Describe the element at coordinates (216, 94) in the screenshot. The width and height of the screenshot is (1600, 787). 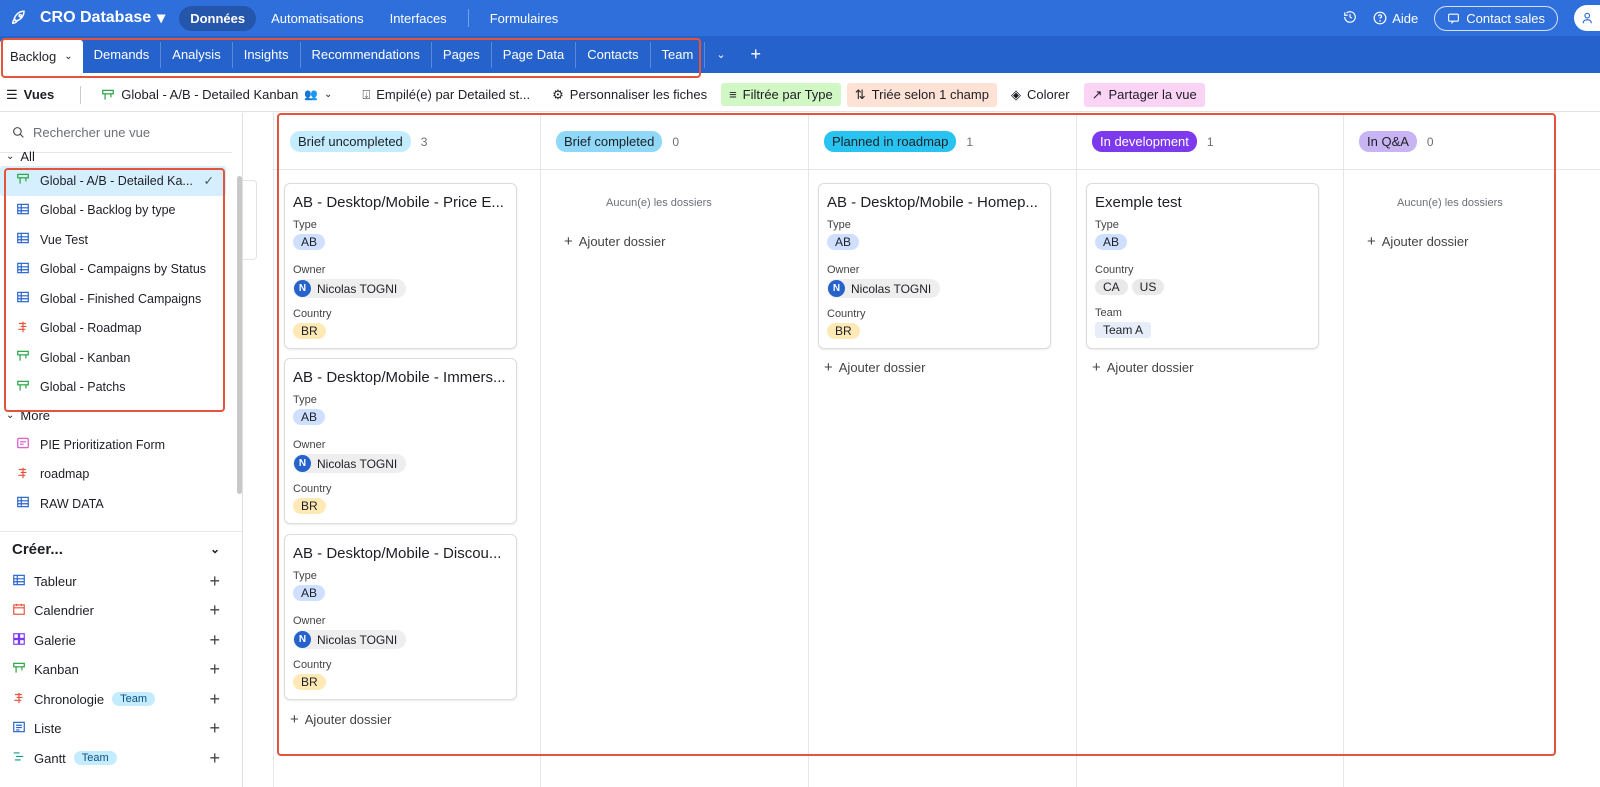
I see `current-view-button: Global - A/B - Detailed Kanban 👥 ⌄` at that location.